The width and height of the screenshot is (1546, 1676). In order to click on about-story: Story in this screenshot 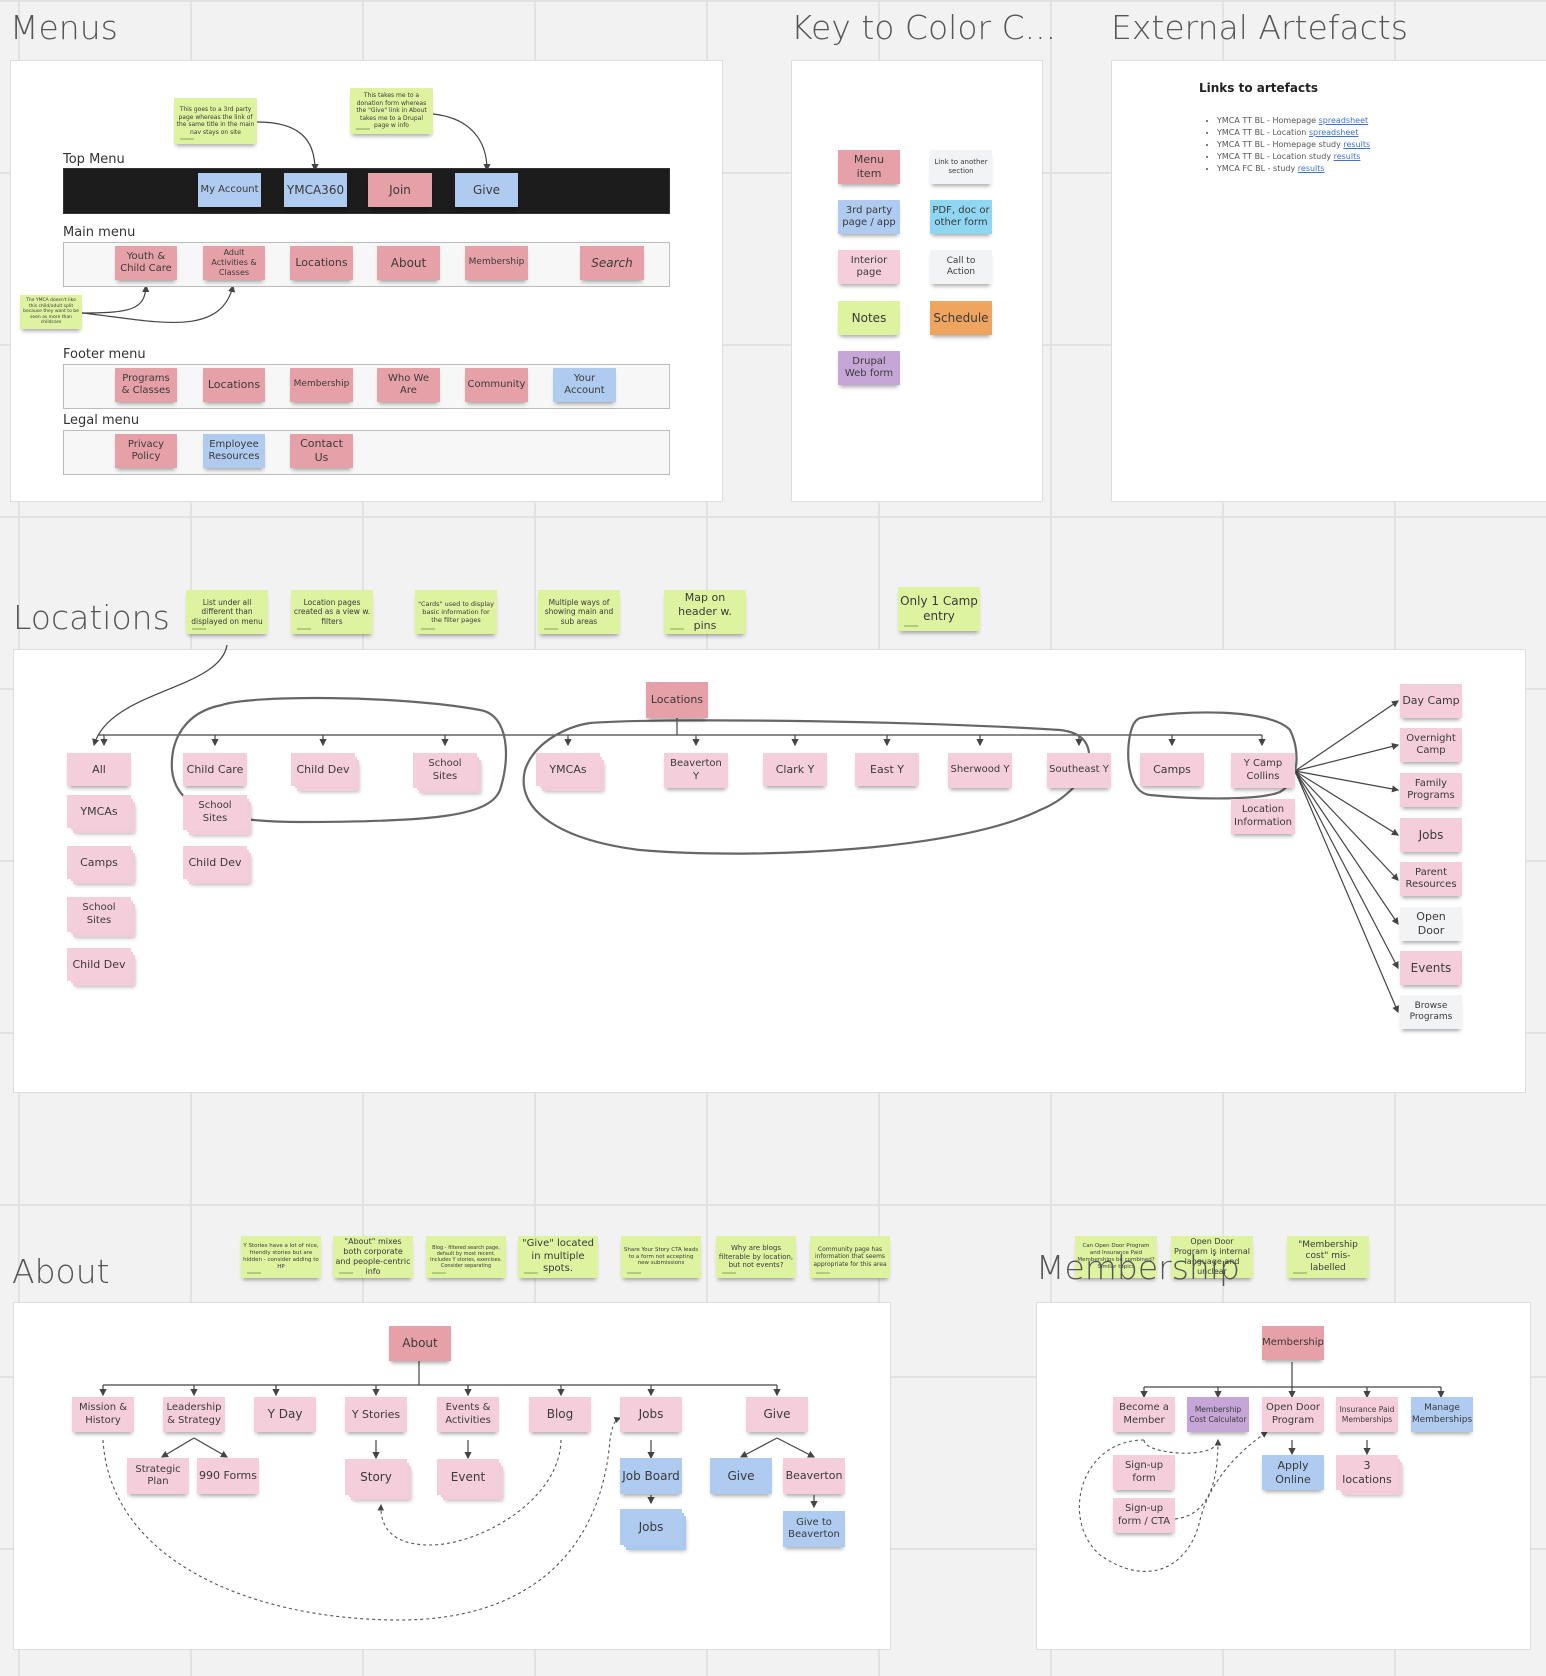, I will do `click(376, 1477)`.